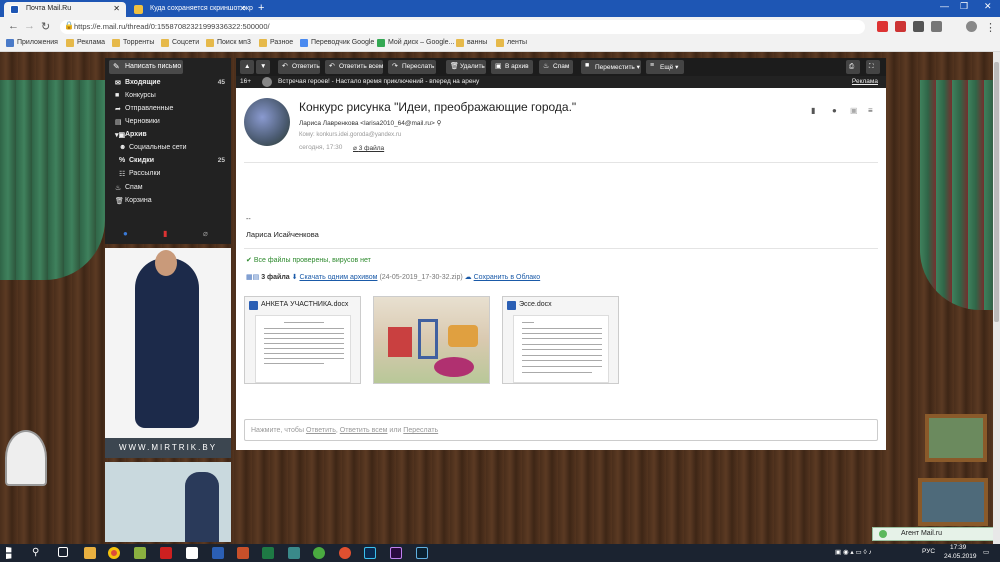 The image size is (1000, 562). I want to click on menu-kebab-icon: ⋮, so click(990, 27).